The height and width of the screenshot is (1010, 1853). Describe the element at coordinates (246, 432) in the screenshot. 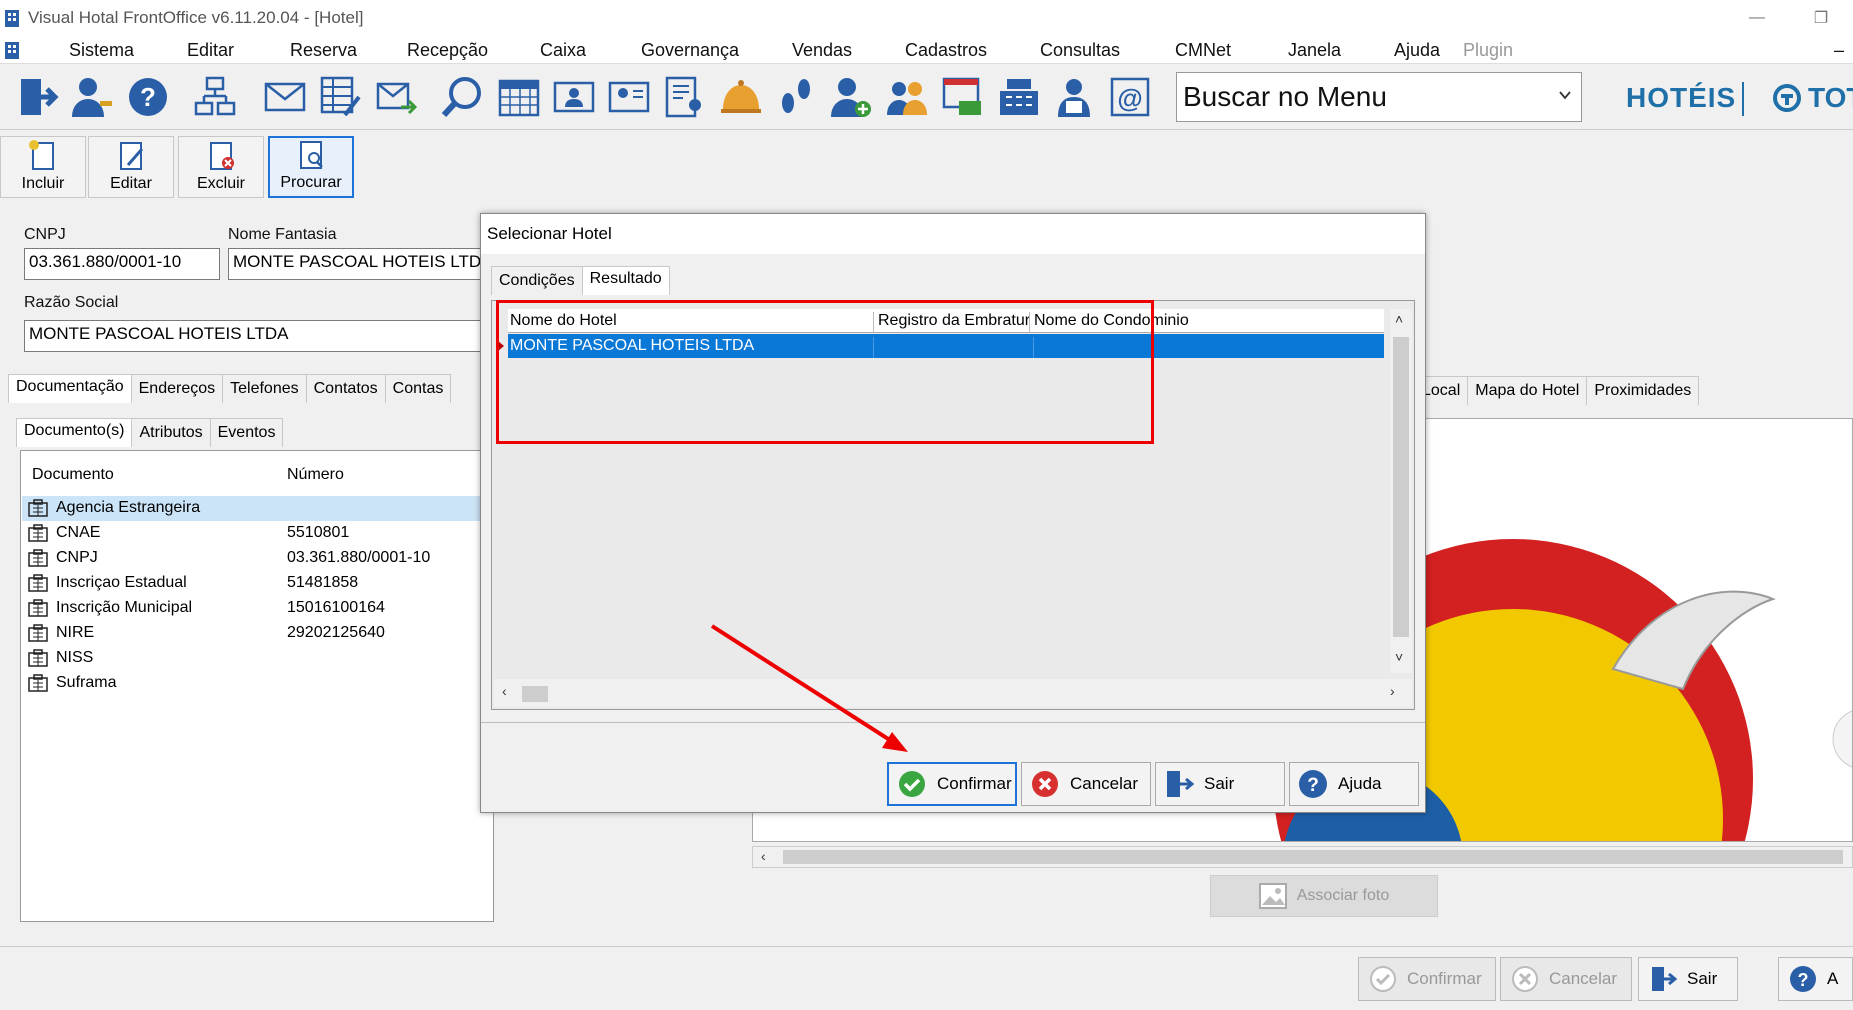

I see `tab-eventos: Eventos` at that location.